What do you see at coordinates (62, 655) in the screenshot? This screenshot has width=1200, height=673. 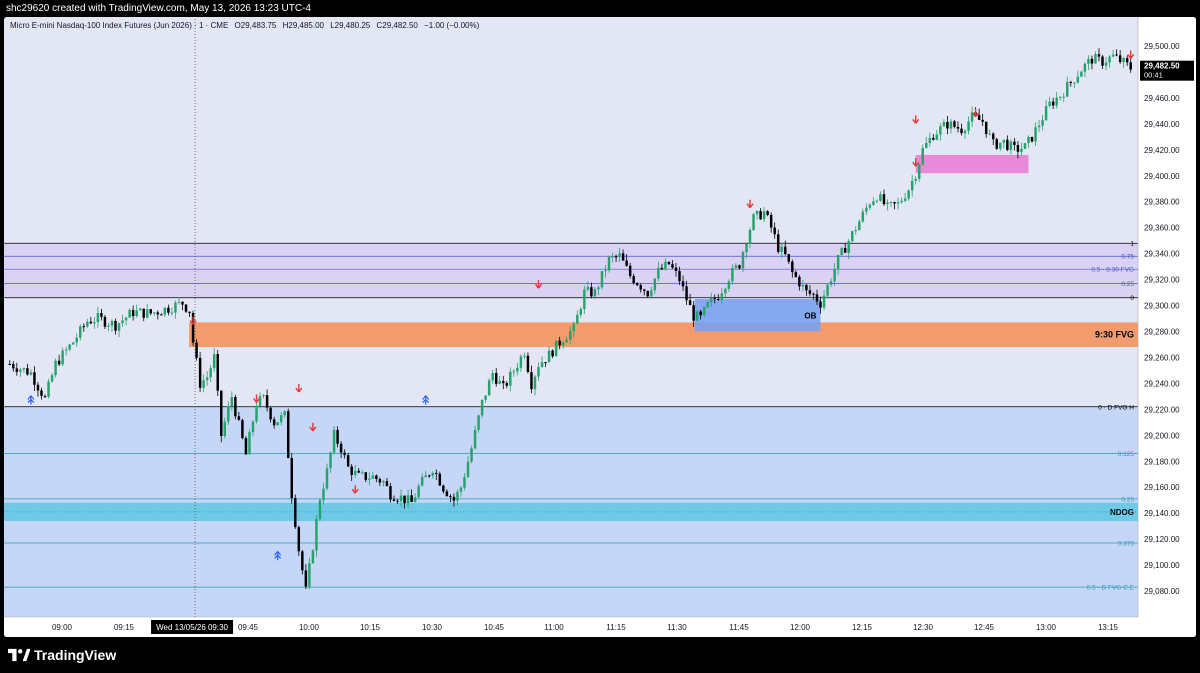 I see `tradingview-logo: TradingView` at bounding box center [62, 655].